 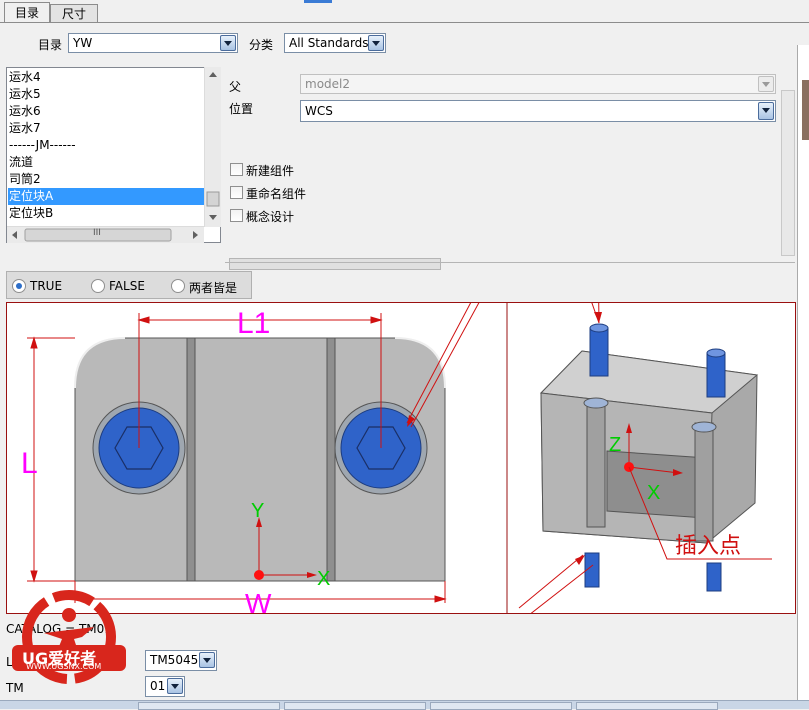 What do you see at coordinates (323, 579) in the screenshot?
I see `axis-x-label: X` at bounding box center [323, 579].